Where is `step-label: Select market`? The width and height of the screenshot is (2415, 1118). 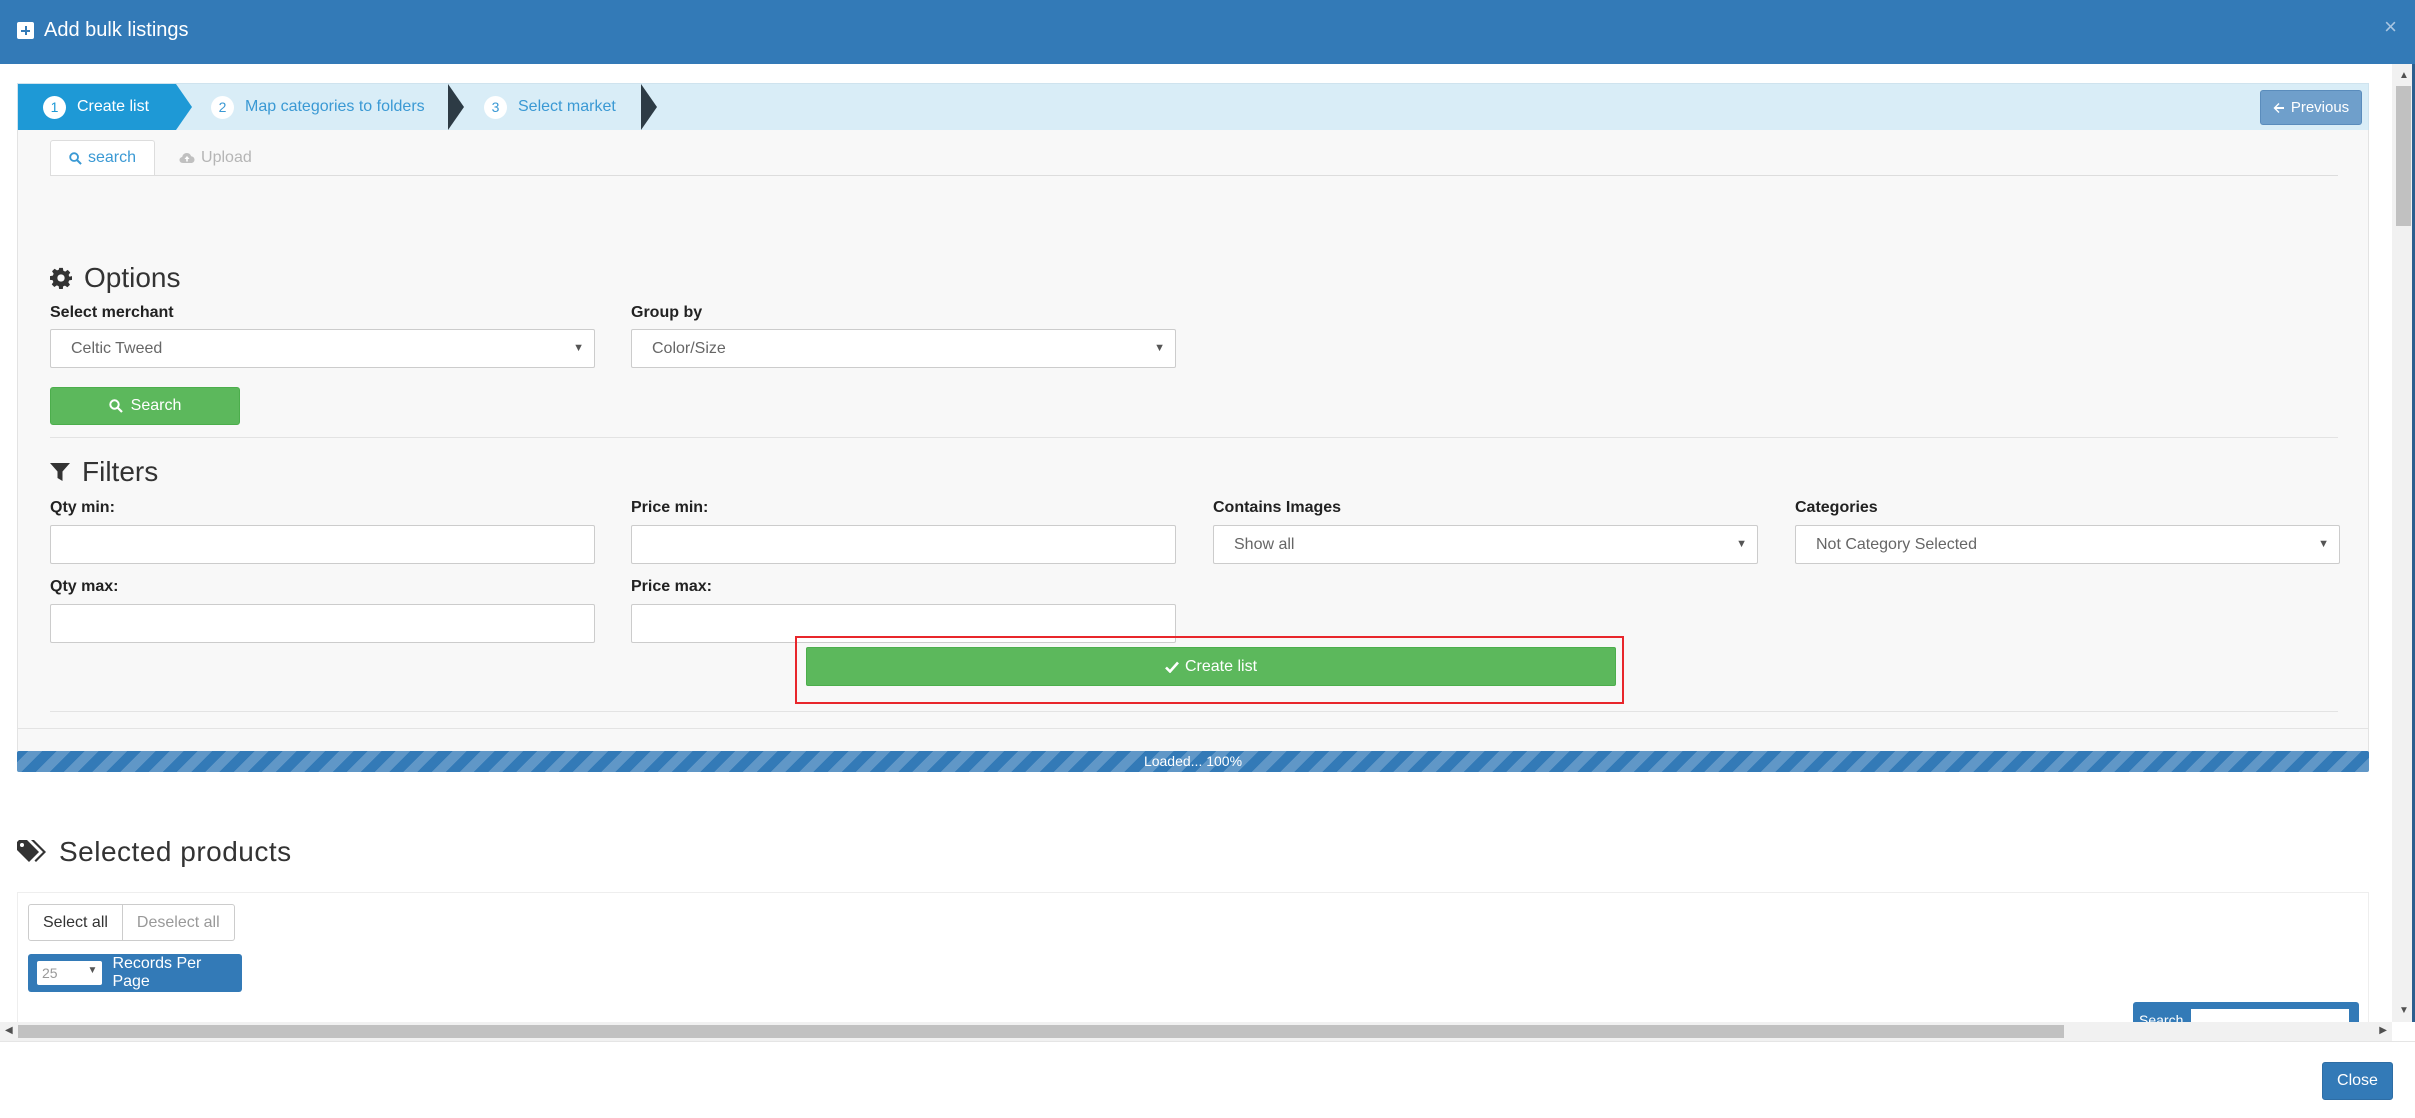 step-label: Select market is located at coordinates (567, 106).